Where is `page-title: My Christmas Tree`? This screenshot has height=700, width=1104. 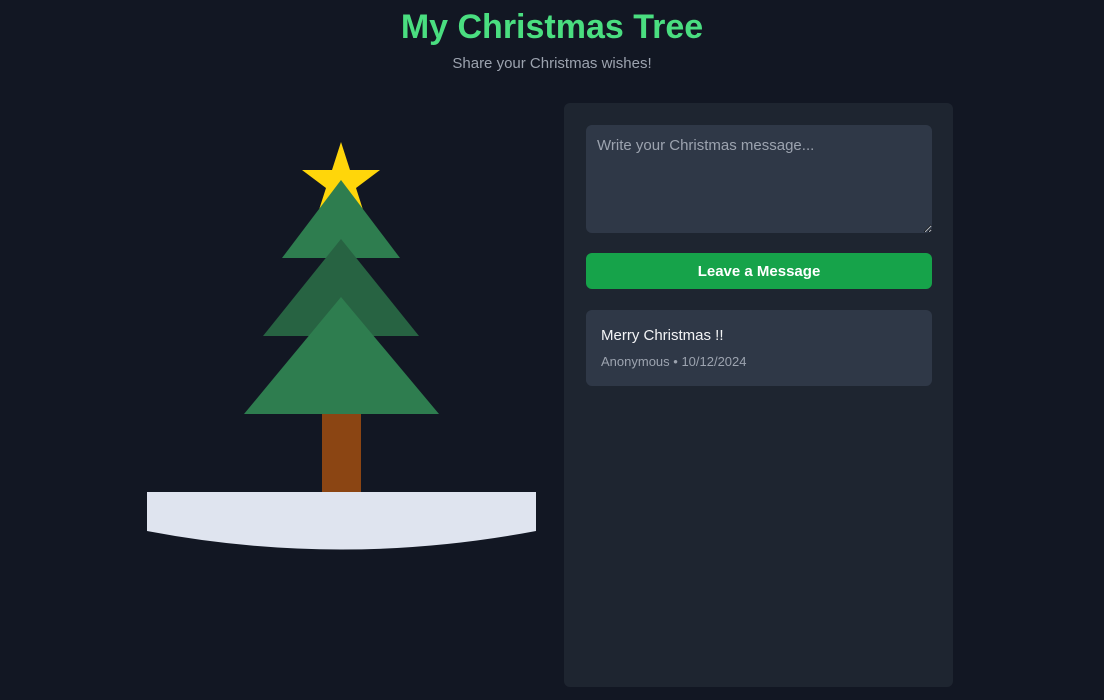
page-title: My Christmas Tree is located at coordinates (552, 27).